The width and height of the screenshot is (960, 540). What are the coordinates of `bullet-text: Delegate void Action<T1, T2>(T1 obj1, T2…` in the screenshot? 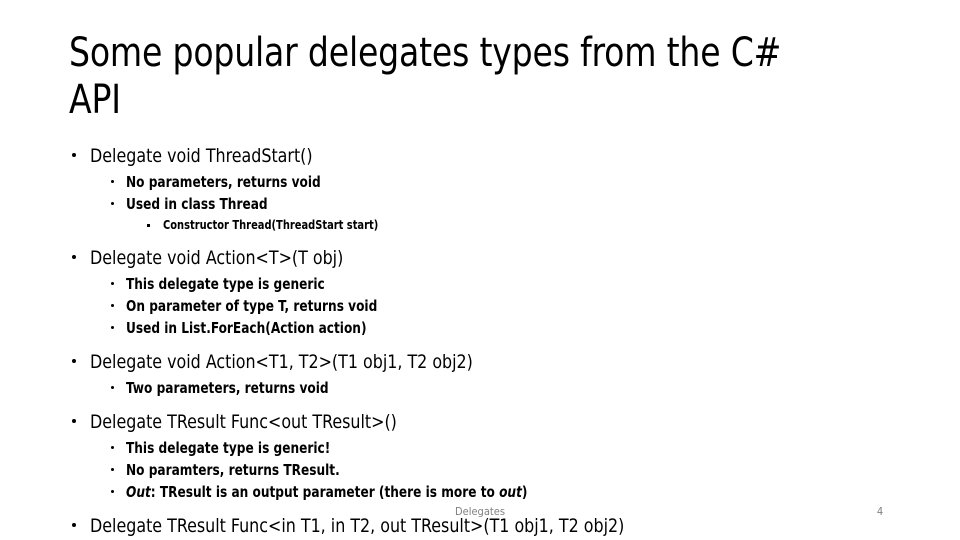 It's located at (281, 362).